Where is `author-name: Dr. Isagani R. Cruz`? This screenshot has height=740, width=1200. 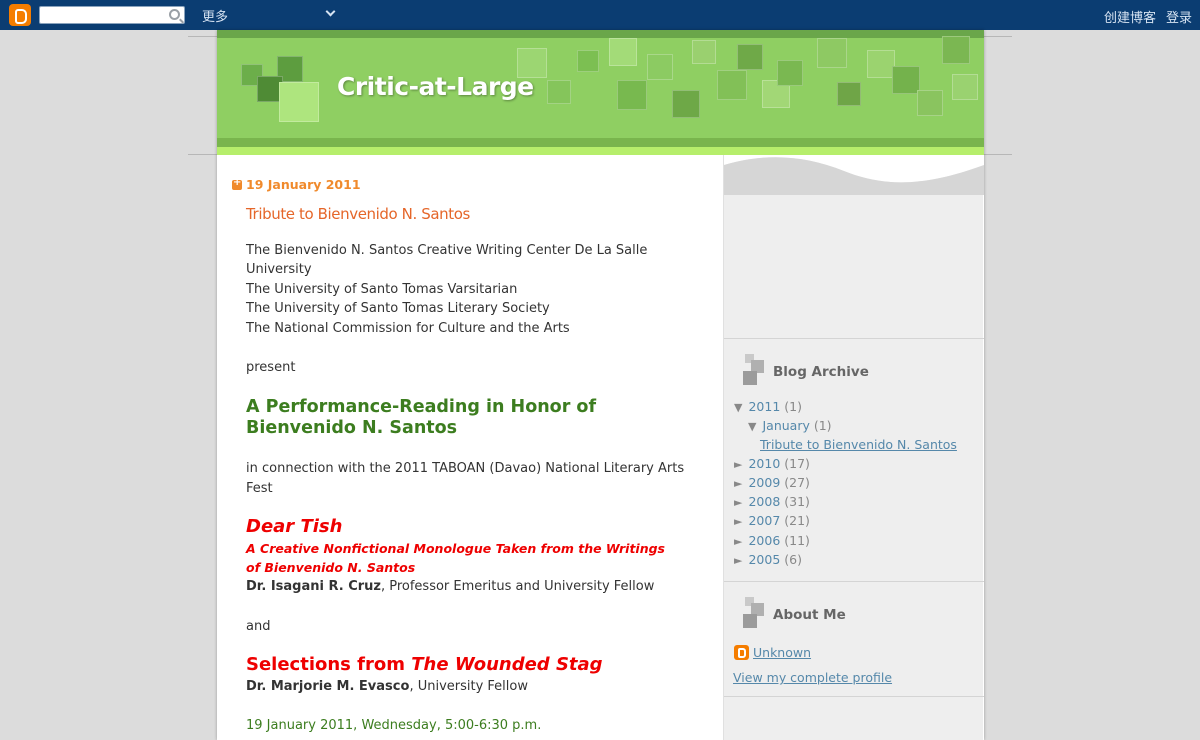 author-name: Dr. Isagani R. Cruz is located at coordinates (313, 586).